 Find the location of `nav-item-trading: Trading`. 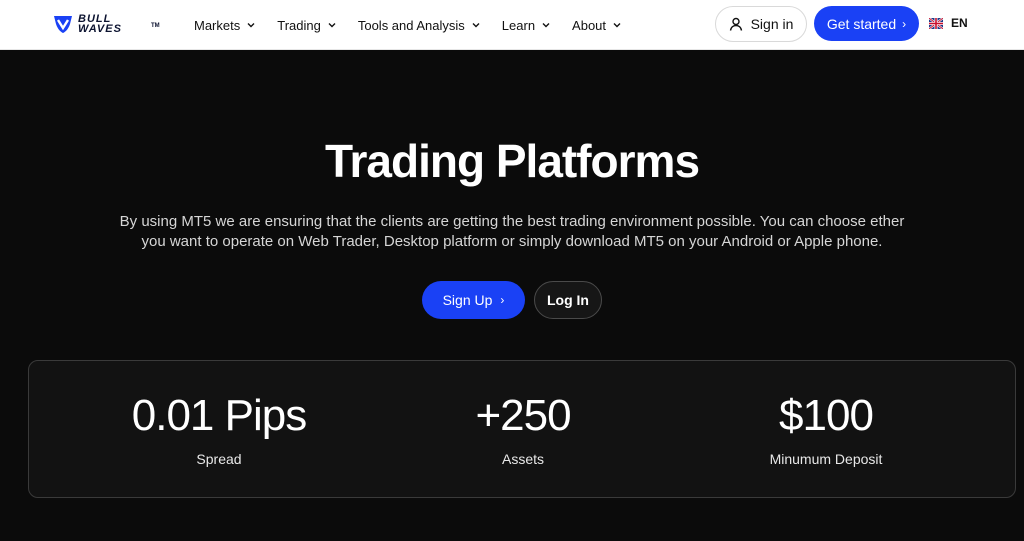

nav-item-trading: Trading is located at coordinates (307, 25).